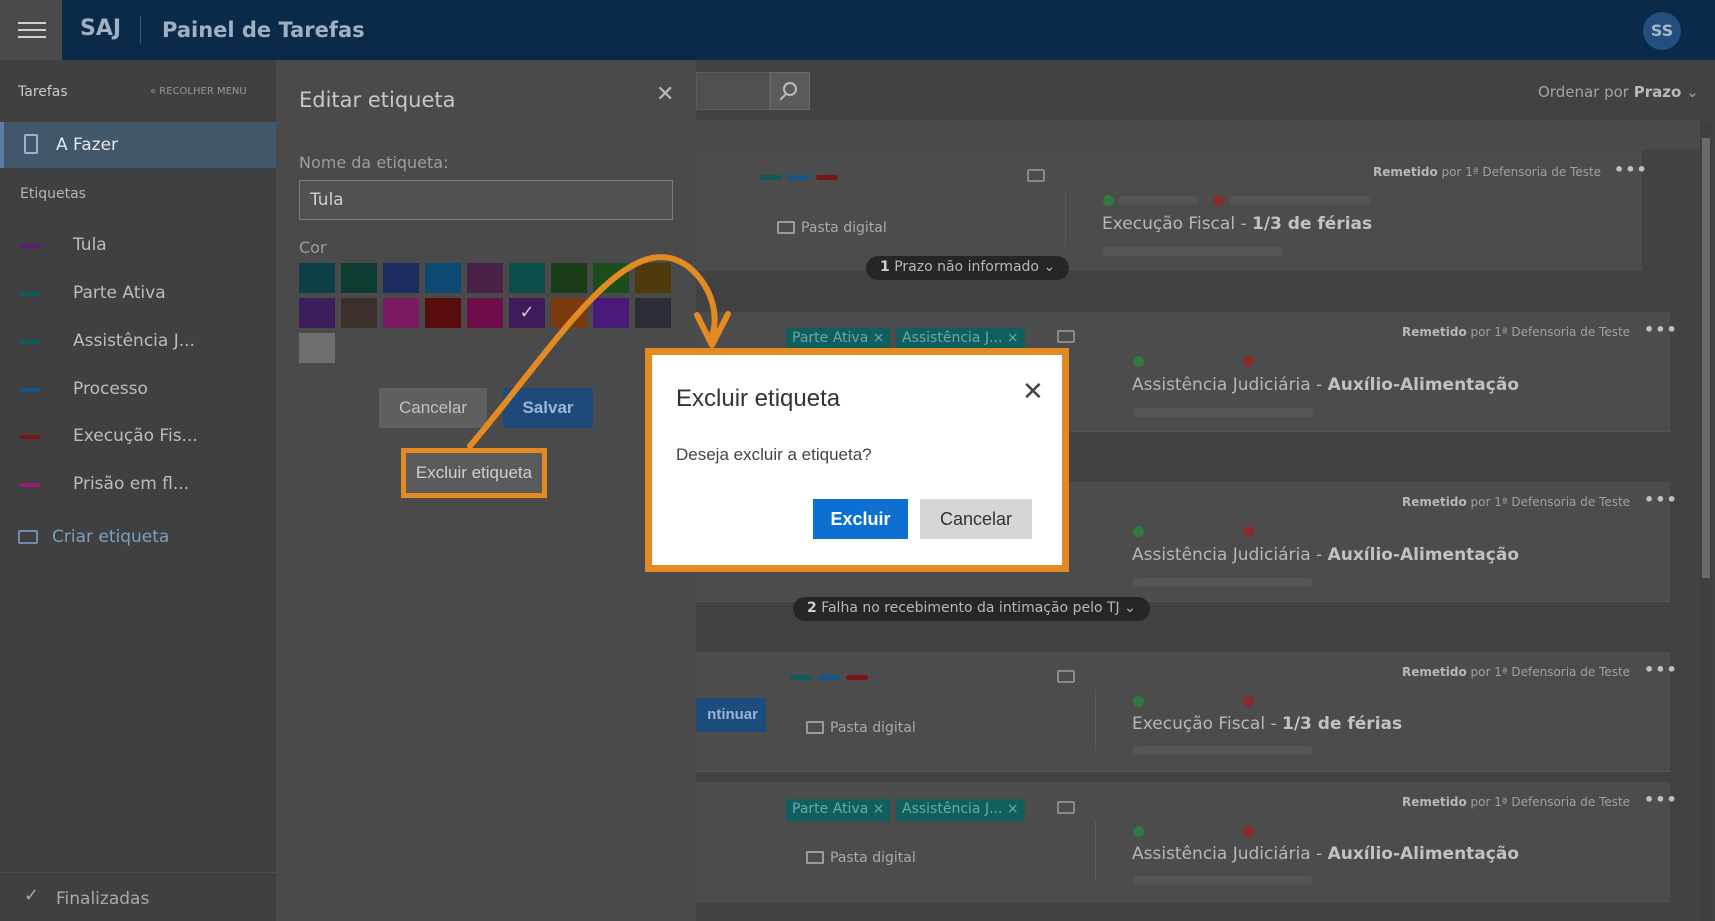 The width and height of the screenshot is (1715, 921). What do you see at coordinates (860, 519) in the screenshot?
I see `confirm-delete-button: Excluir` at bounding box center [860, 519].